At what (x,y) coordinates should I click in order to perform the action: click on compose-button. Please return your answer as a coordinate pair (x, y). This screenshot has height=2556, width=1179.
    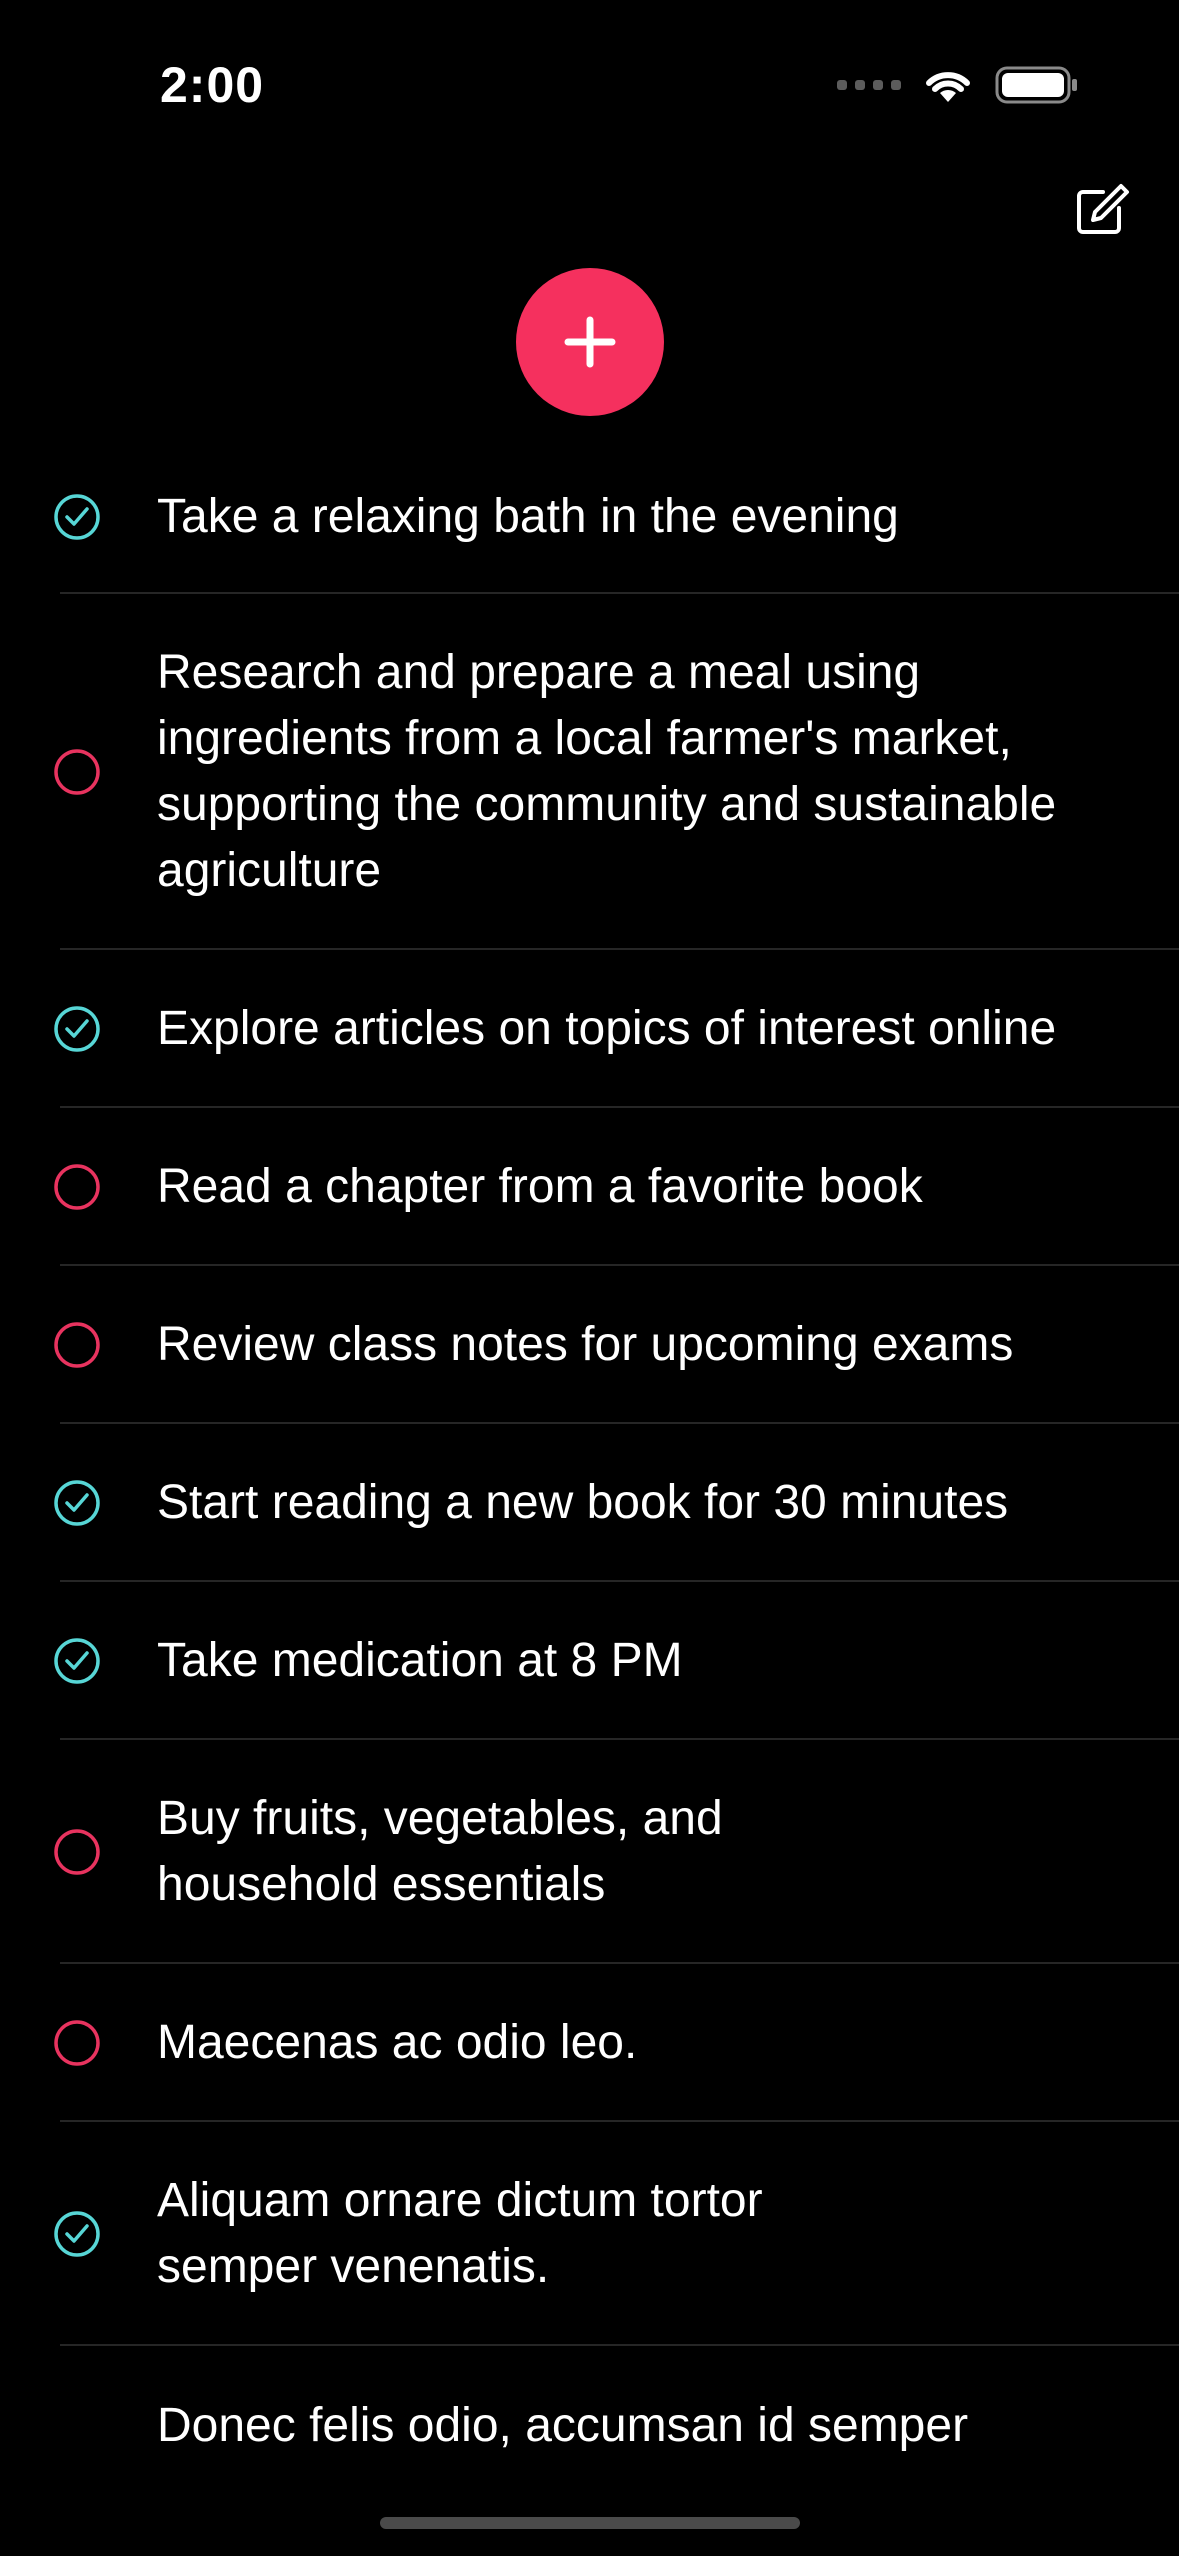
    Looking at the image, I should click on (1101, 210).